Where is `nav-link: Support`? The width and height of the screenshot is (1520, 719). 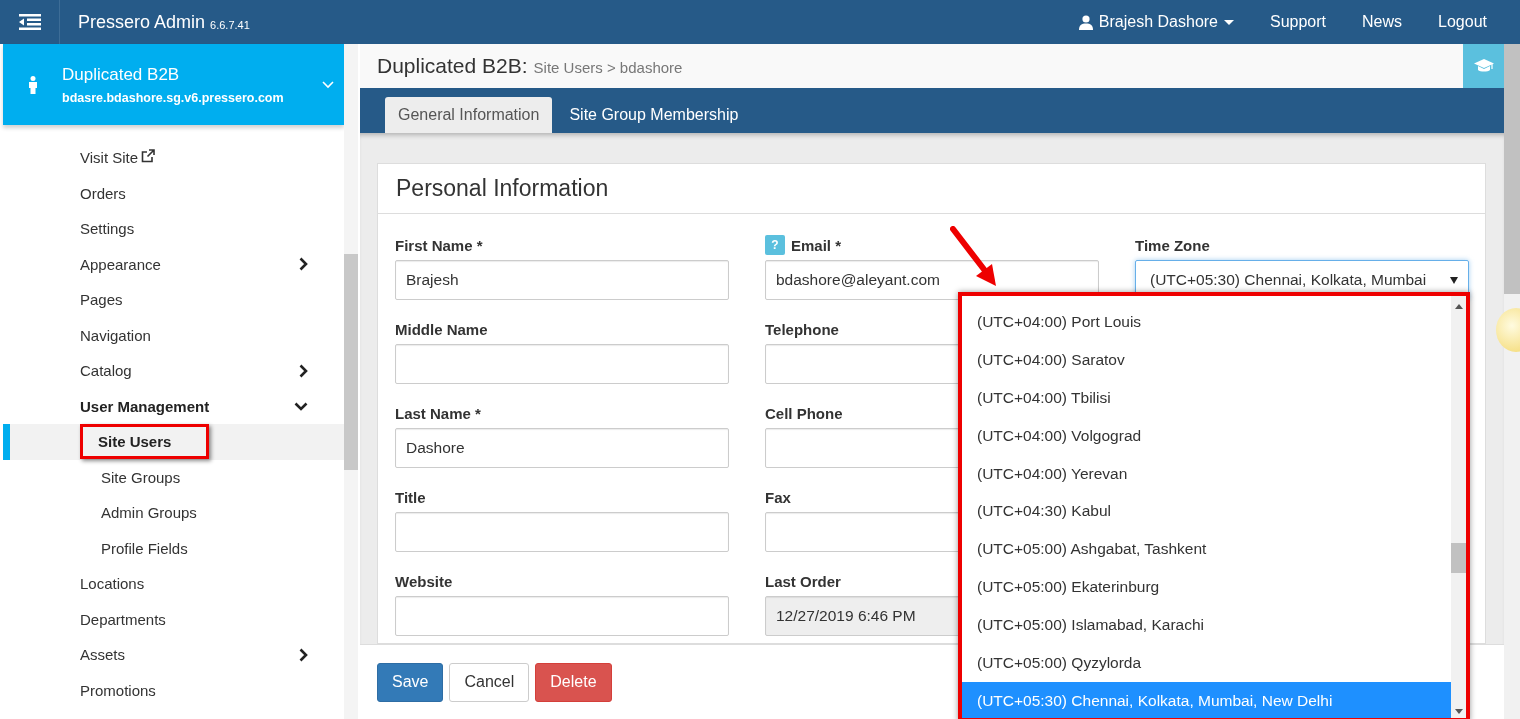
nav-link: Support is located at coordinates (1298, 22).